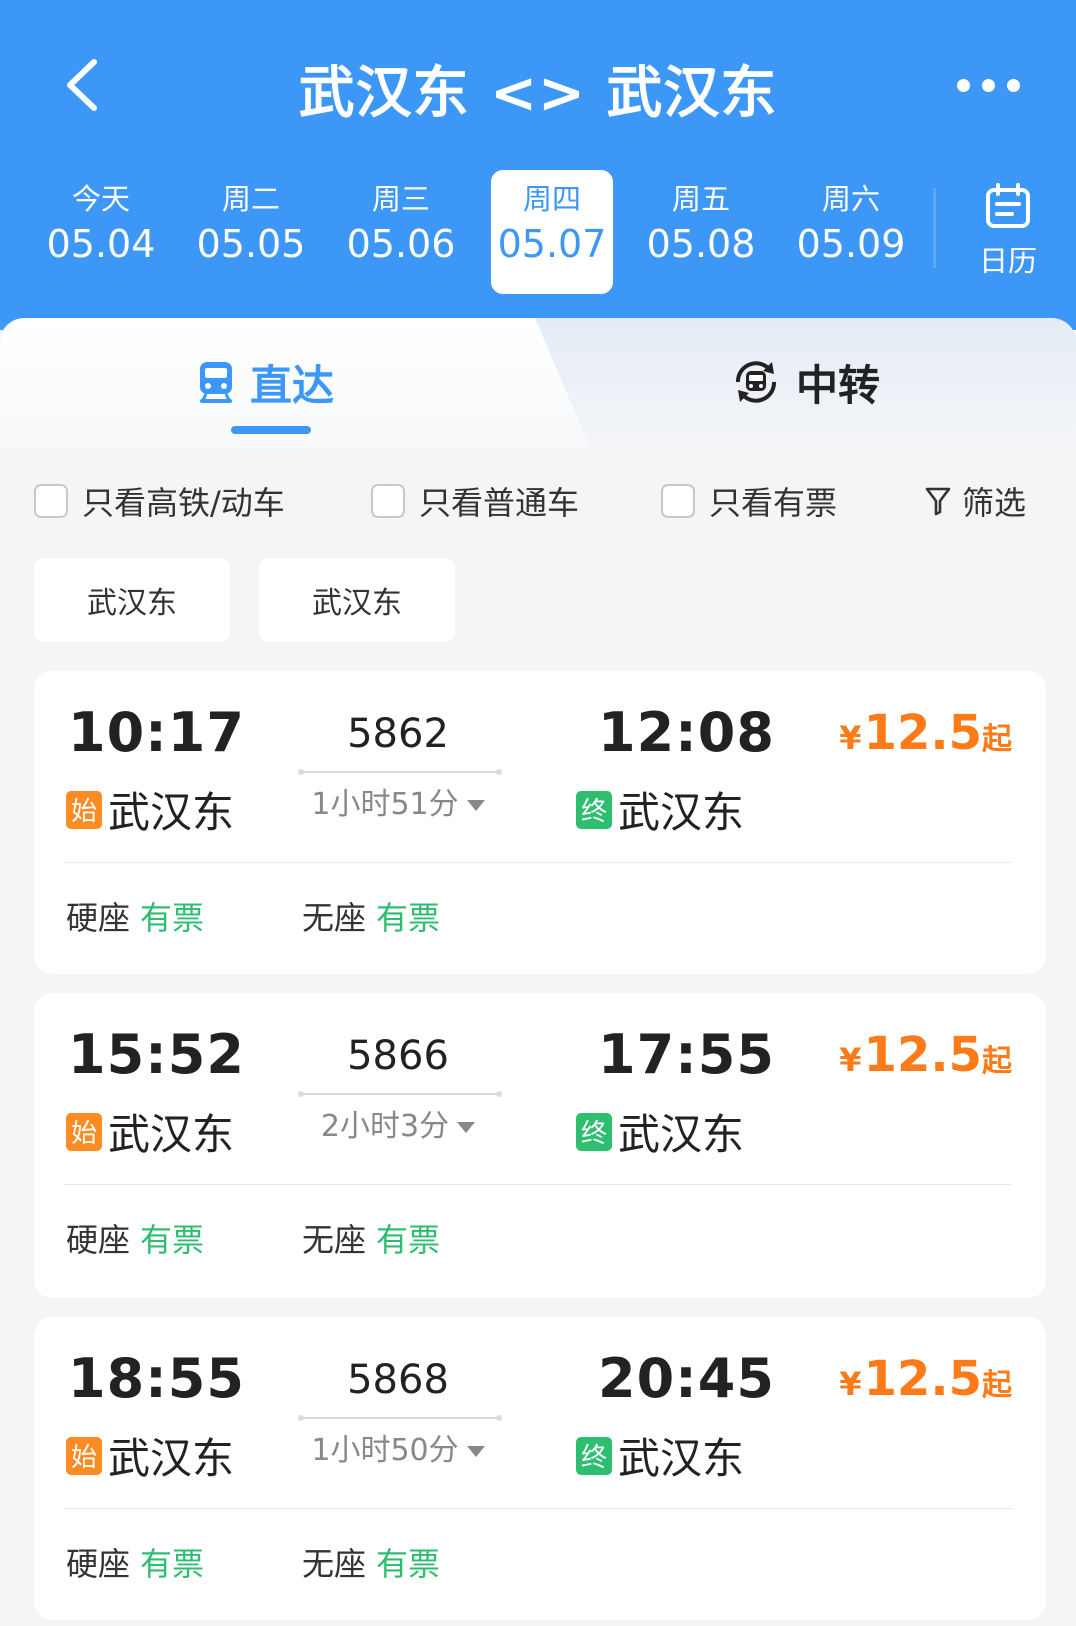  I want to click on active-tab-indicator, so click(271, 430).